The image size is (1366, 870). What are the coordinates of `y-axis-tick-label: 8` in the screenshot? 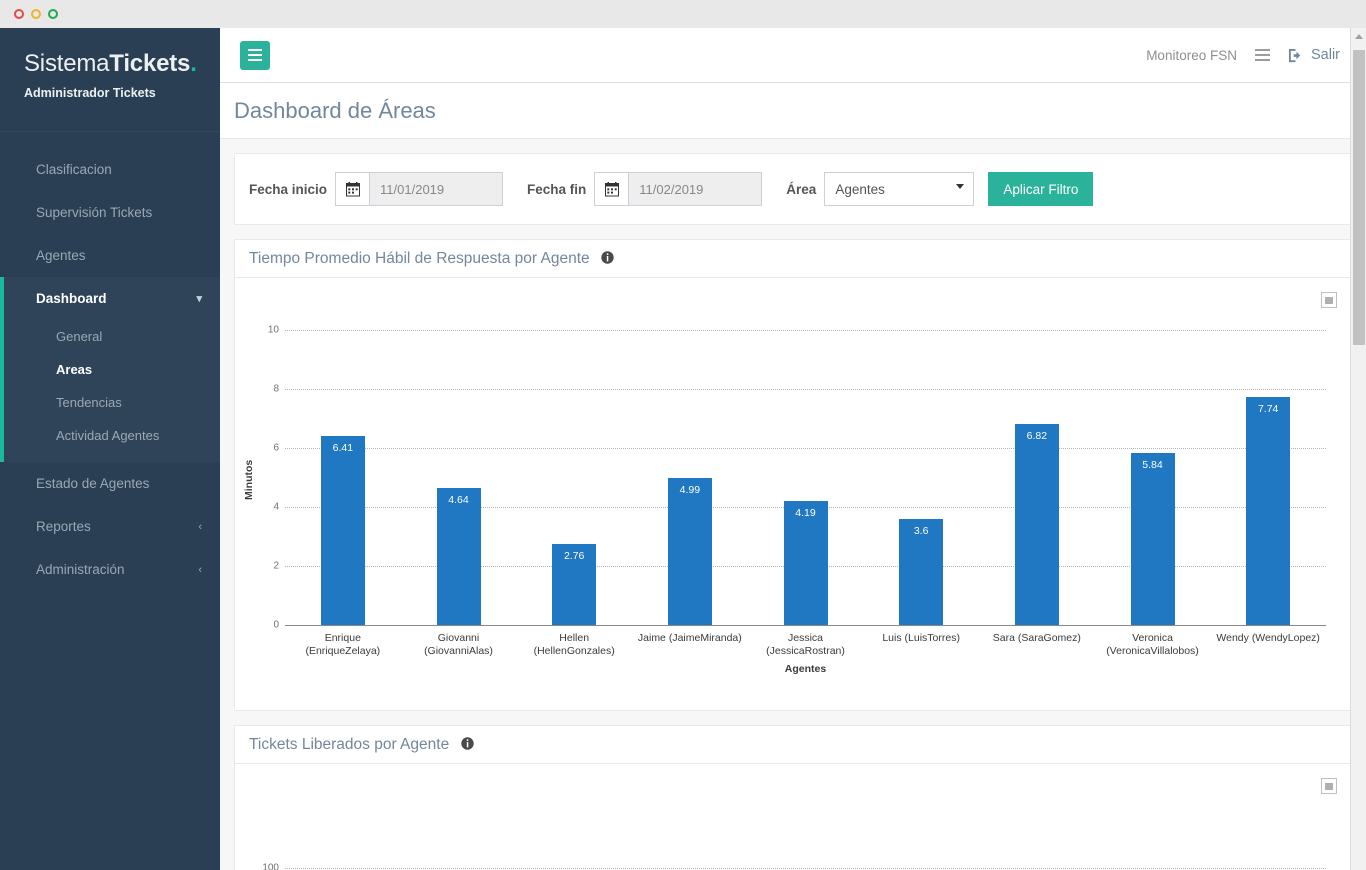 It's located at (276, 389).